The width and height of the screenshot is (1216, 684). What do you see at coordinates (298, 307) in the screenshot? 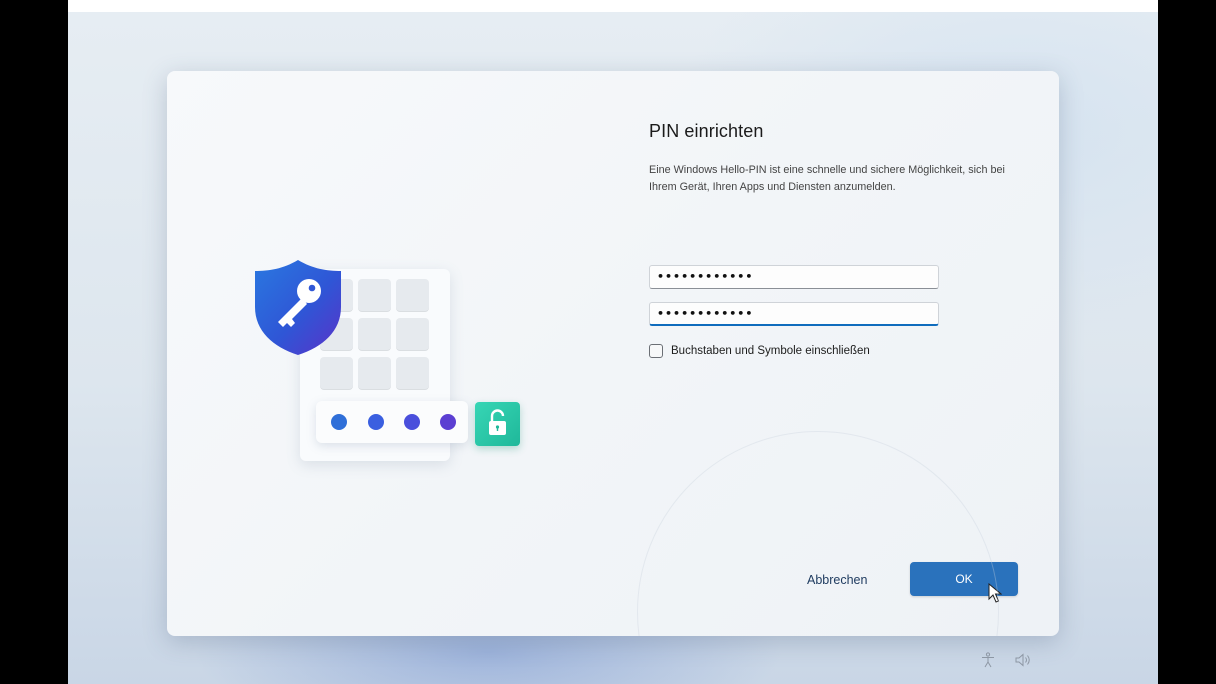
I see `key-shield-icon` at bounding box center [298, 307].